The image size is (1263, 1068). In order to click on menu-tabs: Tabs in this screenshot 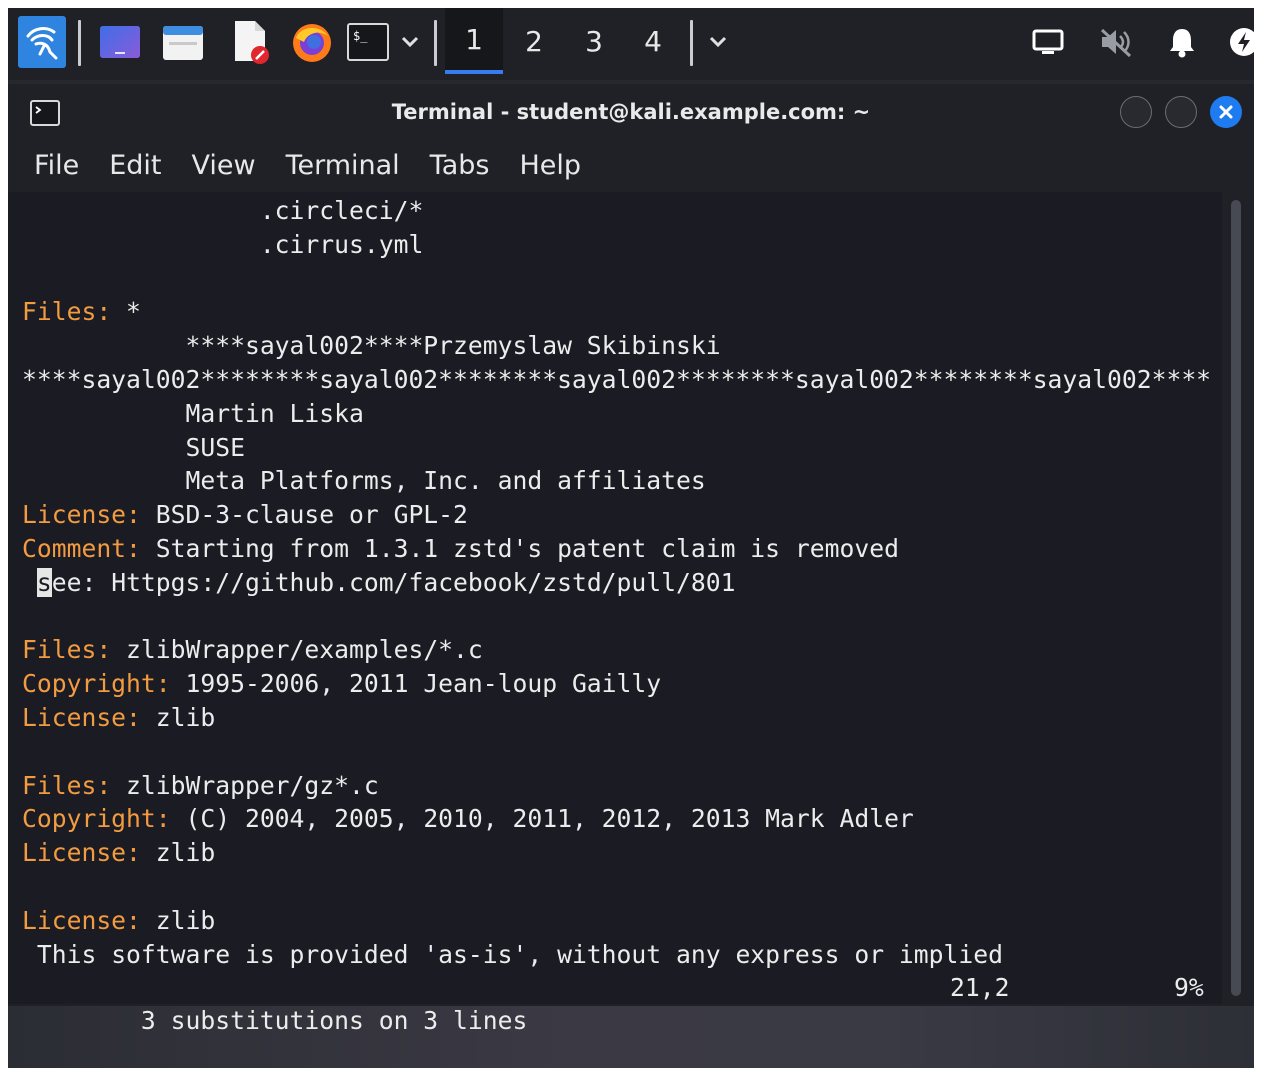, I will do `click(460, 165)`.